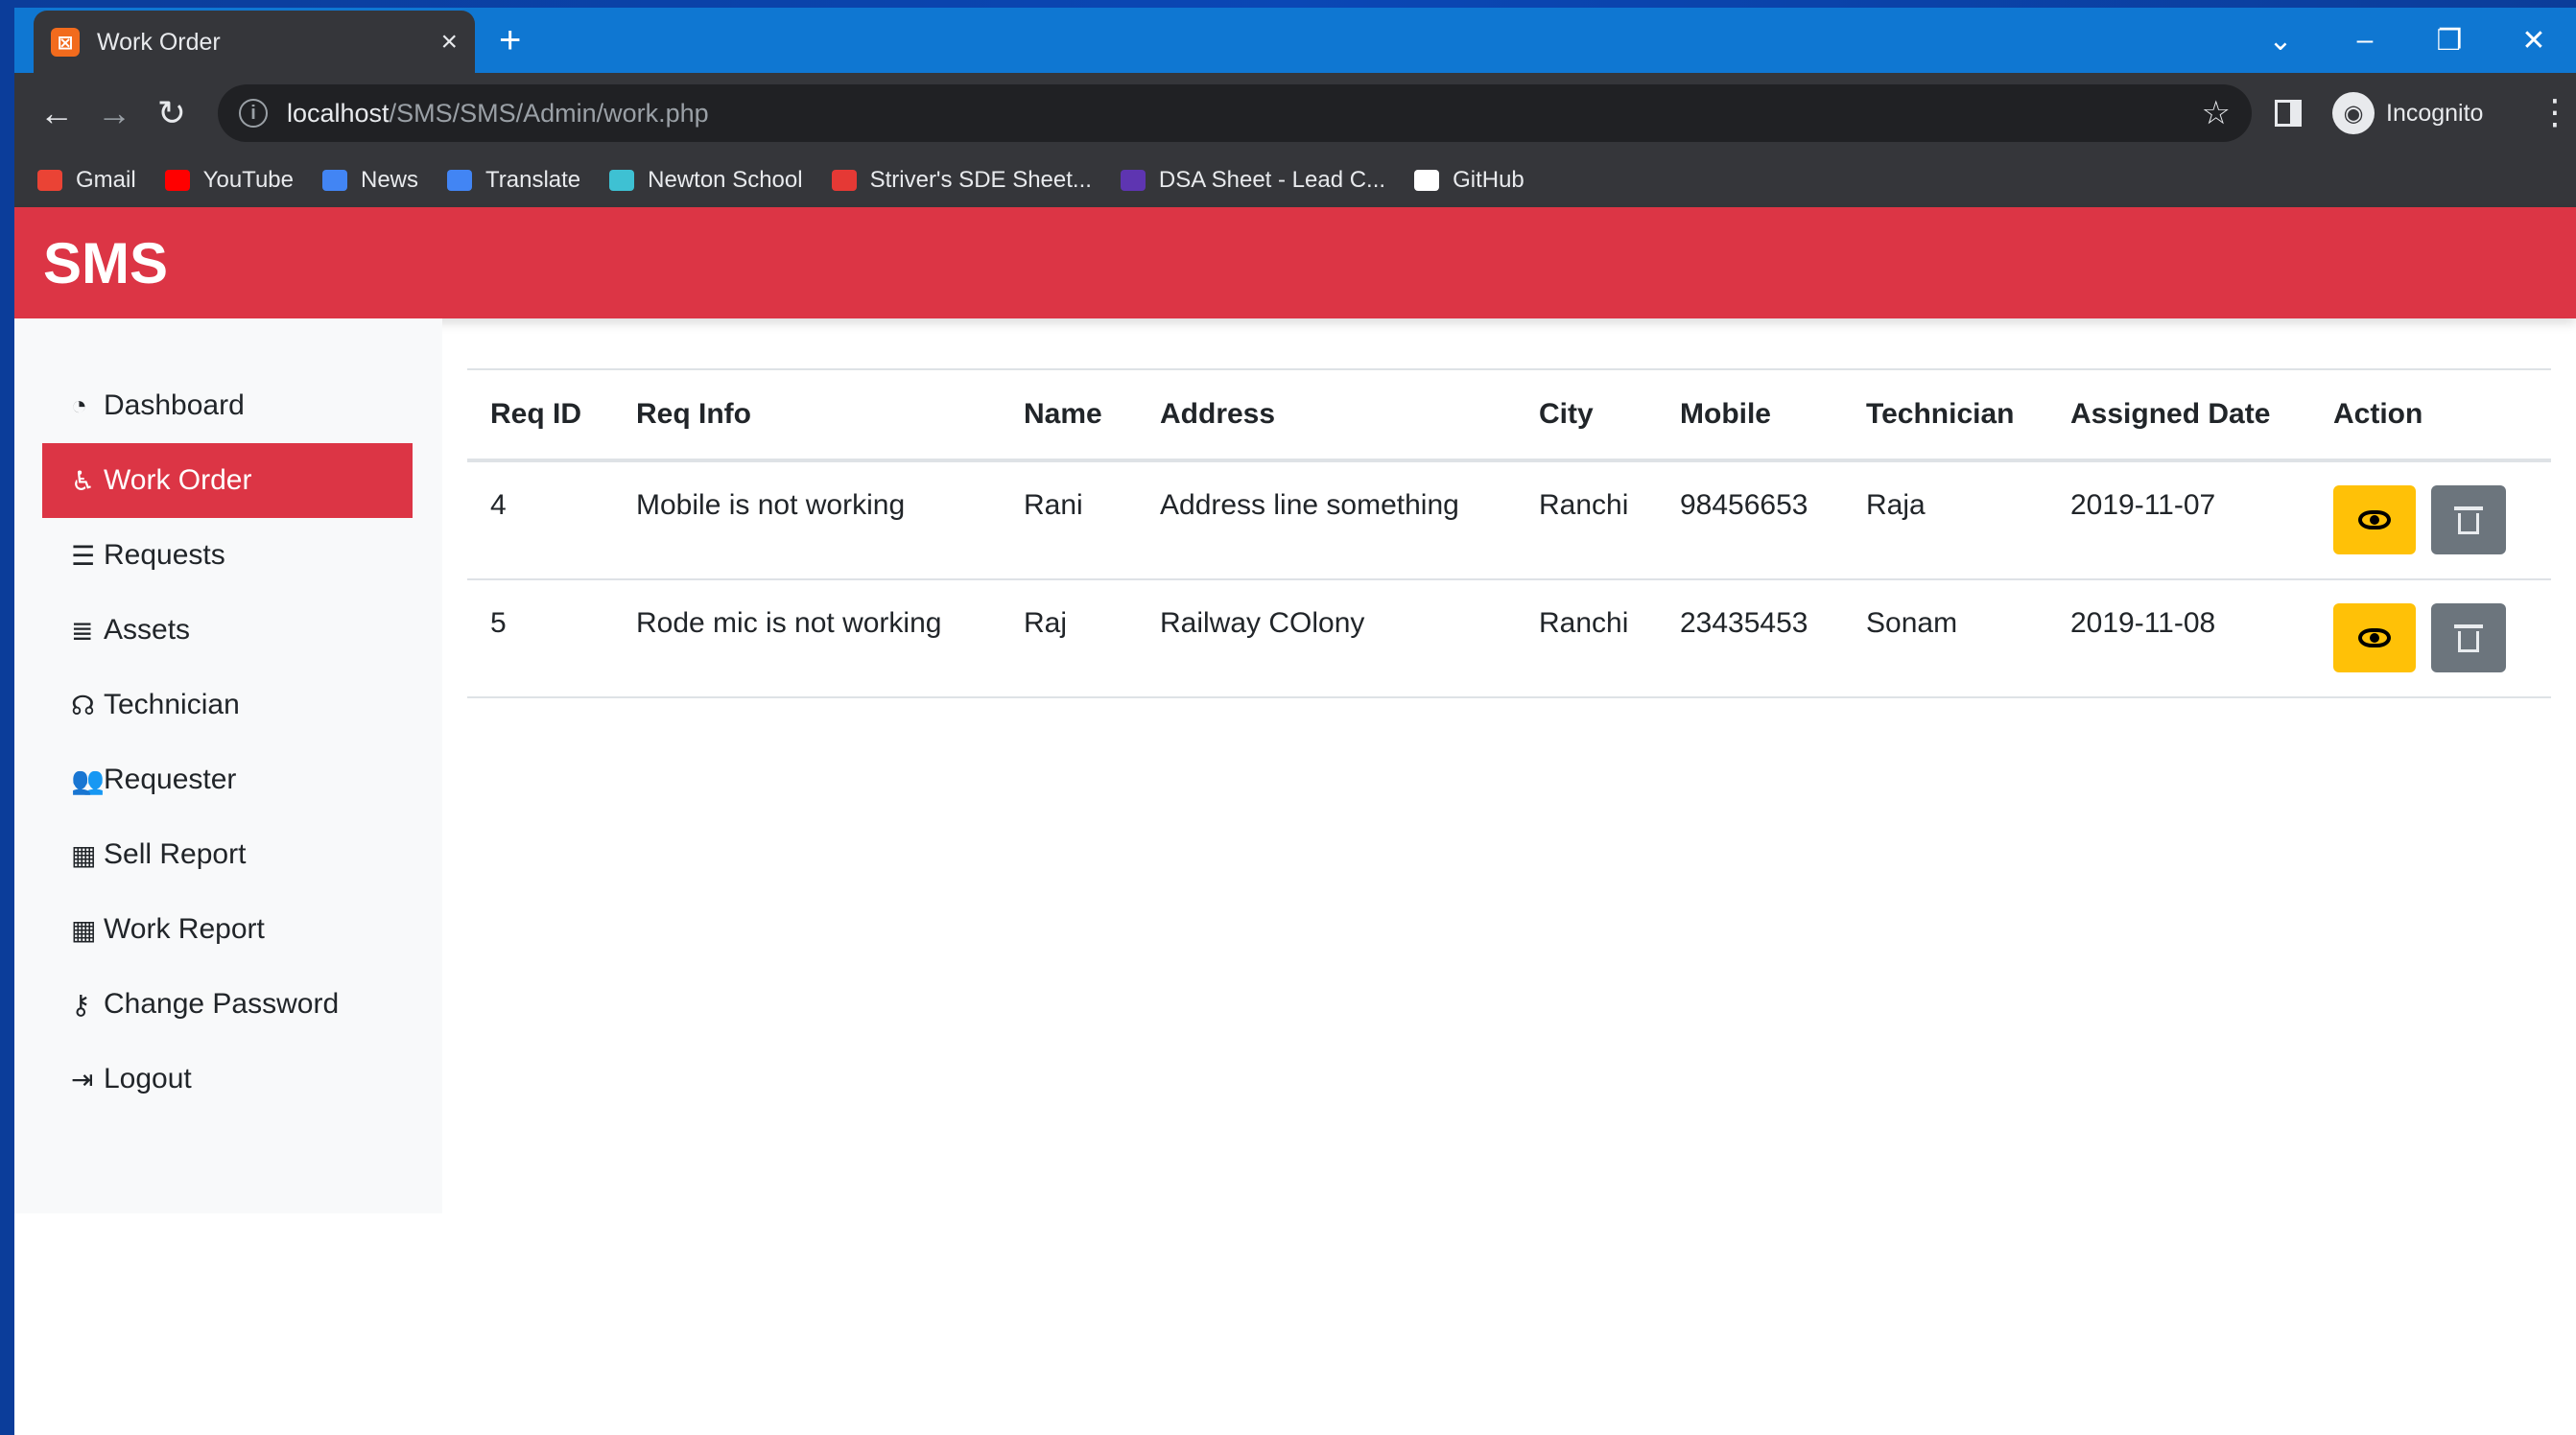  Describe the element at coordinates (227, 854) in the screenshot. I see `sidebar-item-sell-report: ▦ Sell Report` at that location.